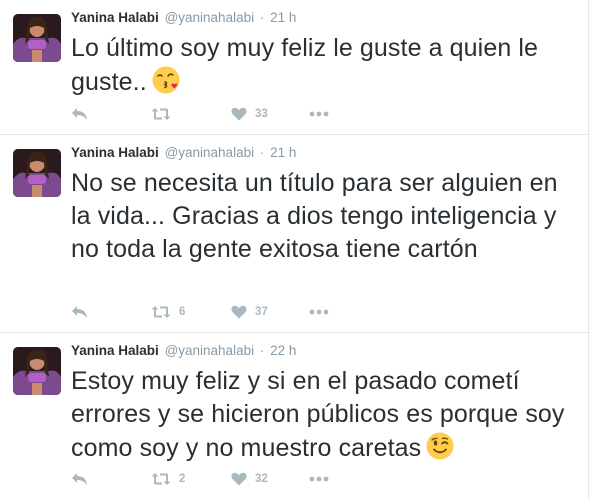  I want to click on winking-face-emoji, so click(440, 446).